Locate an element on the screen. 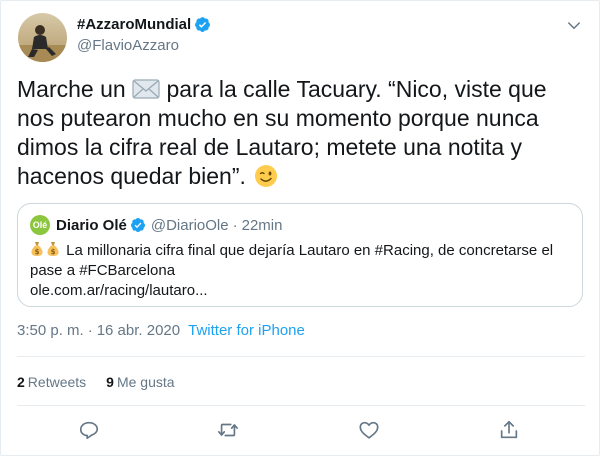  author-handle: @FlavioAzzaro is located at coordinates (128, 45).